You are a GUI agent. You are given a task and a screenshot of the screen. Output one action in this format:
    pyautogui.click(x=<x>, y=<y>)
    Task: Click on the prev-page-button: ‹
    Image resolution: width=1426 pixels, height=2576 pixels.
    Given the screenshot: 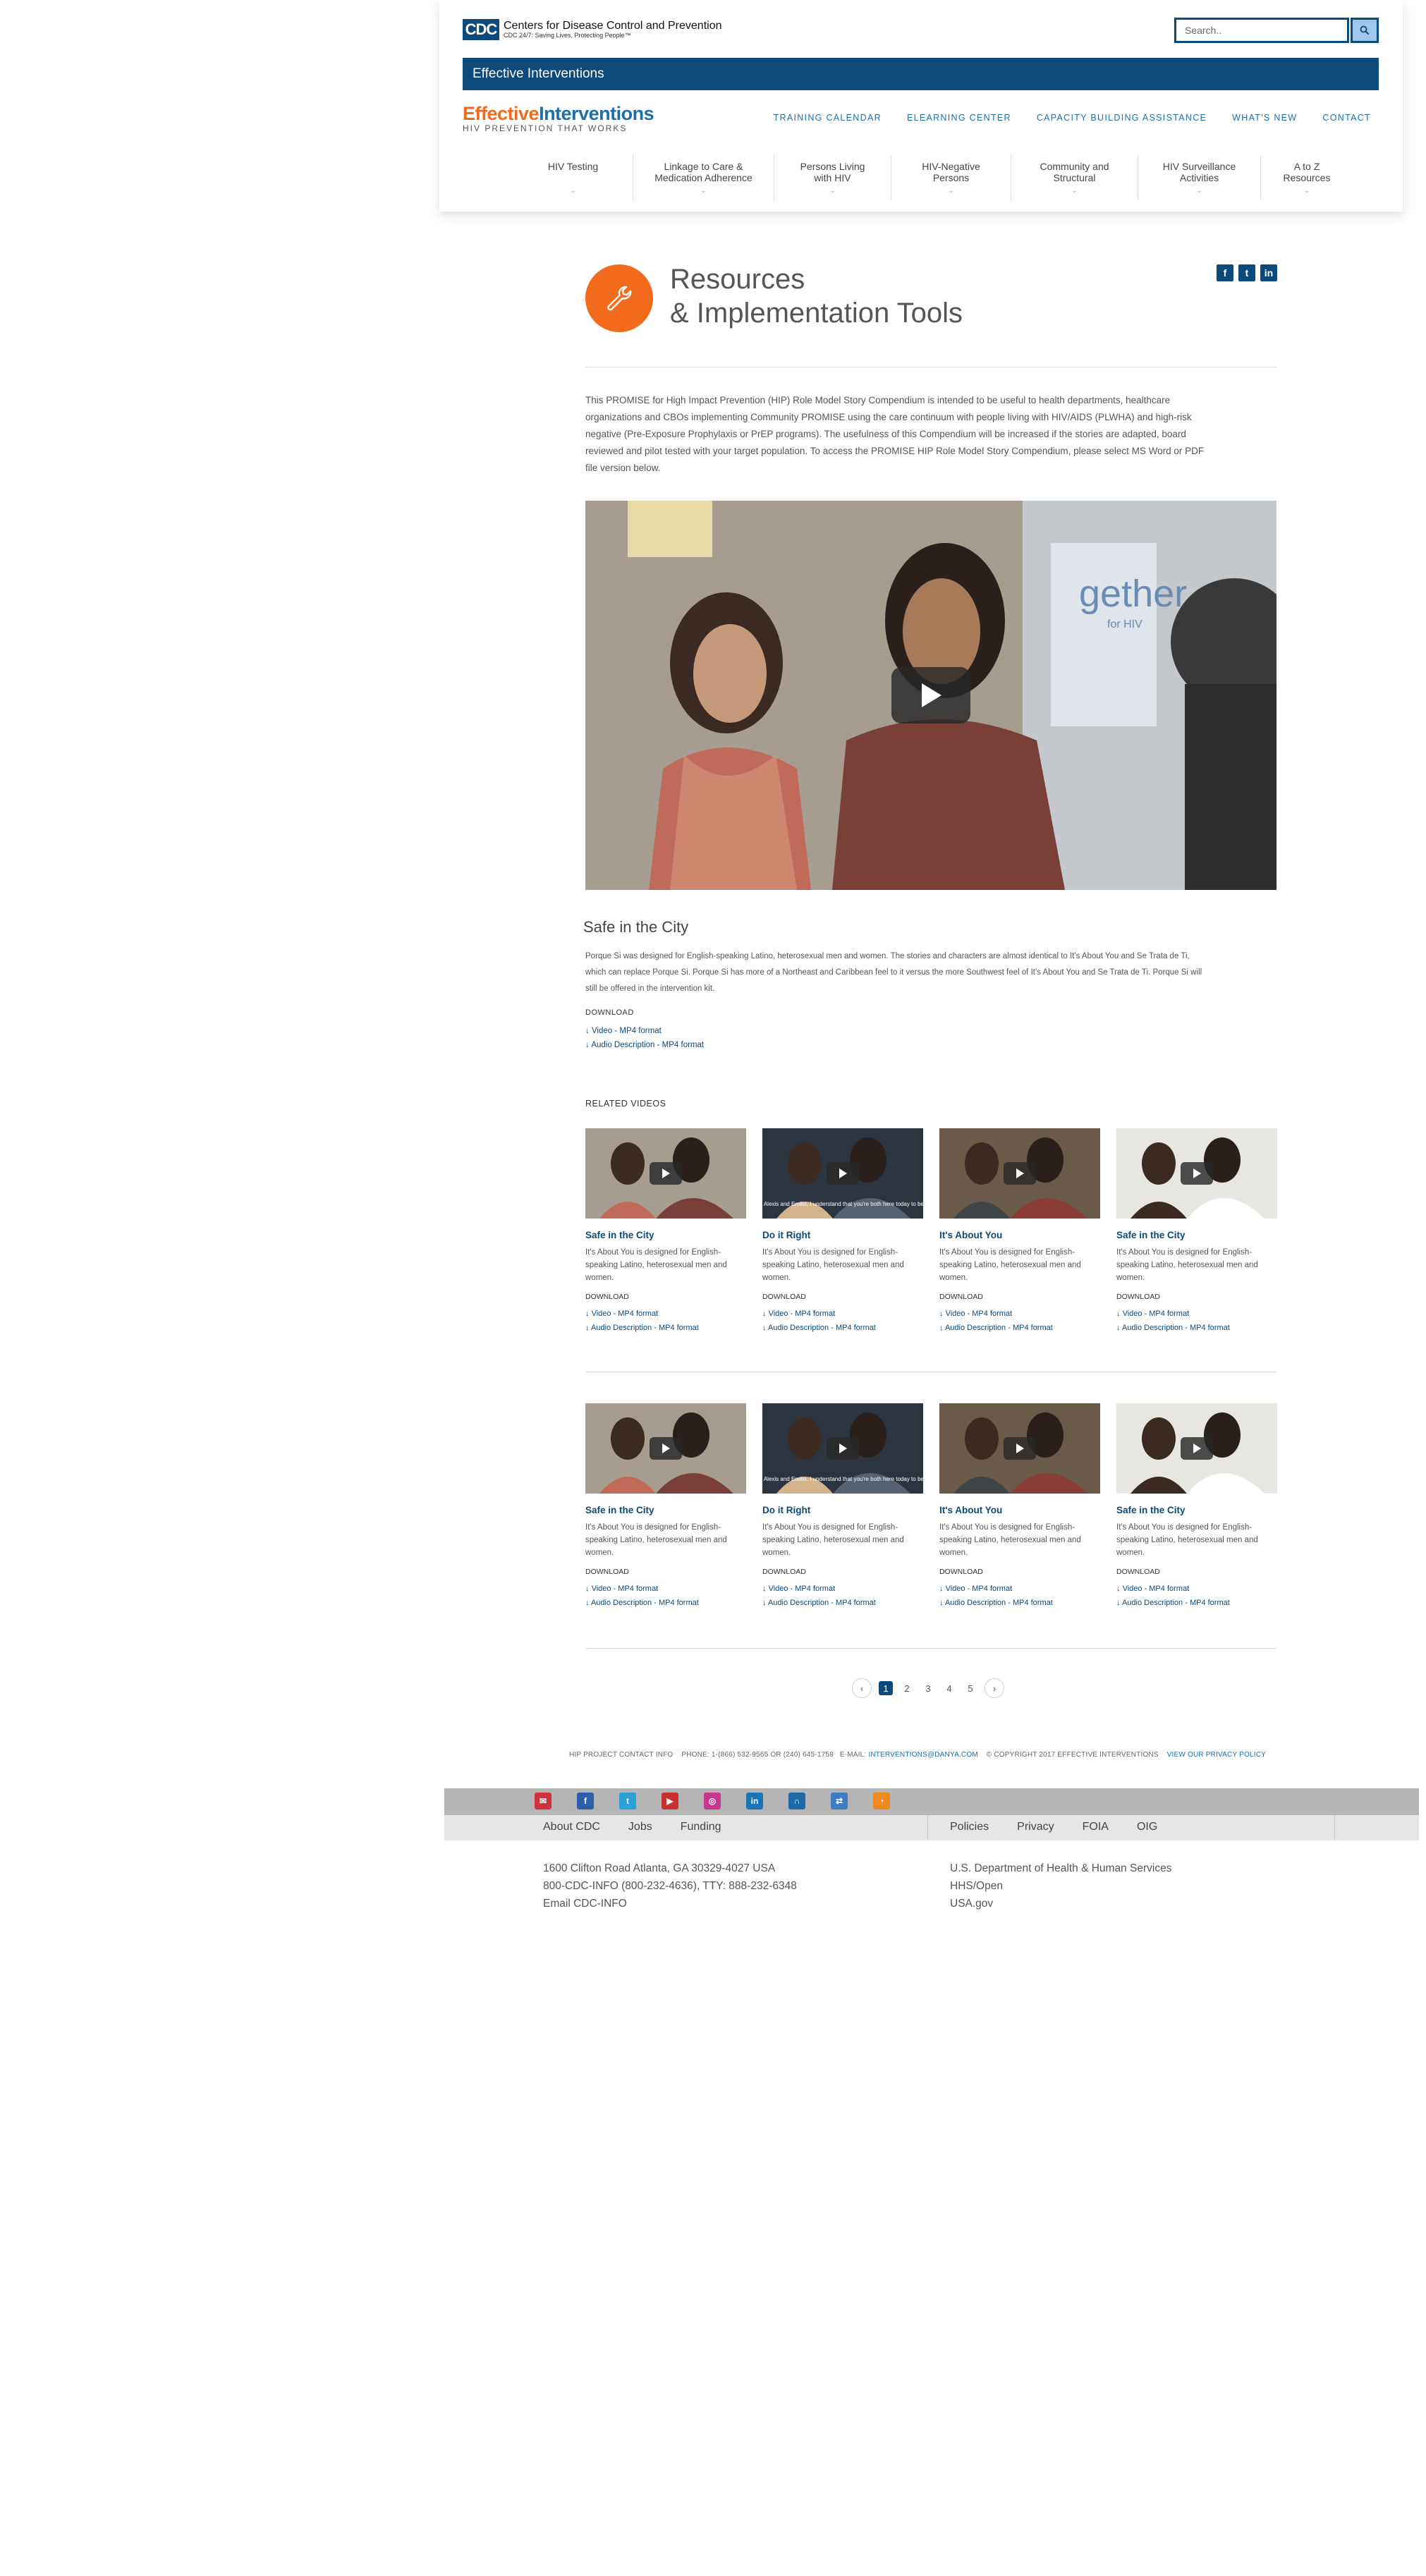 What is the action you would take?
    pyautogui.click(x=862, y=1688)
    